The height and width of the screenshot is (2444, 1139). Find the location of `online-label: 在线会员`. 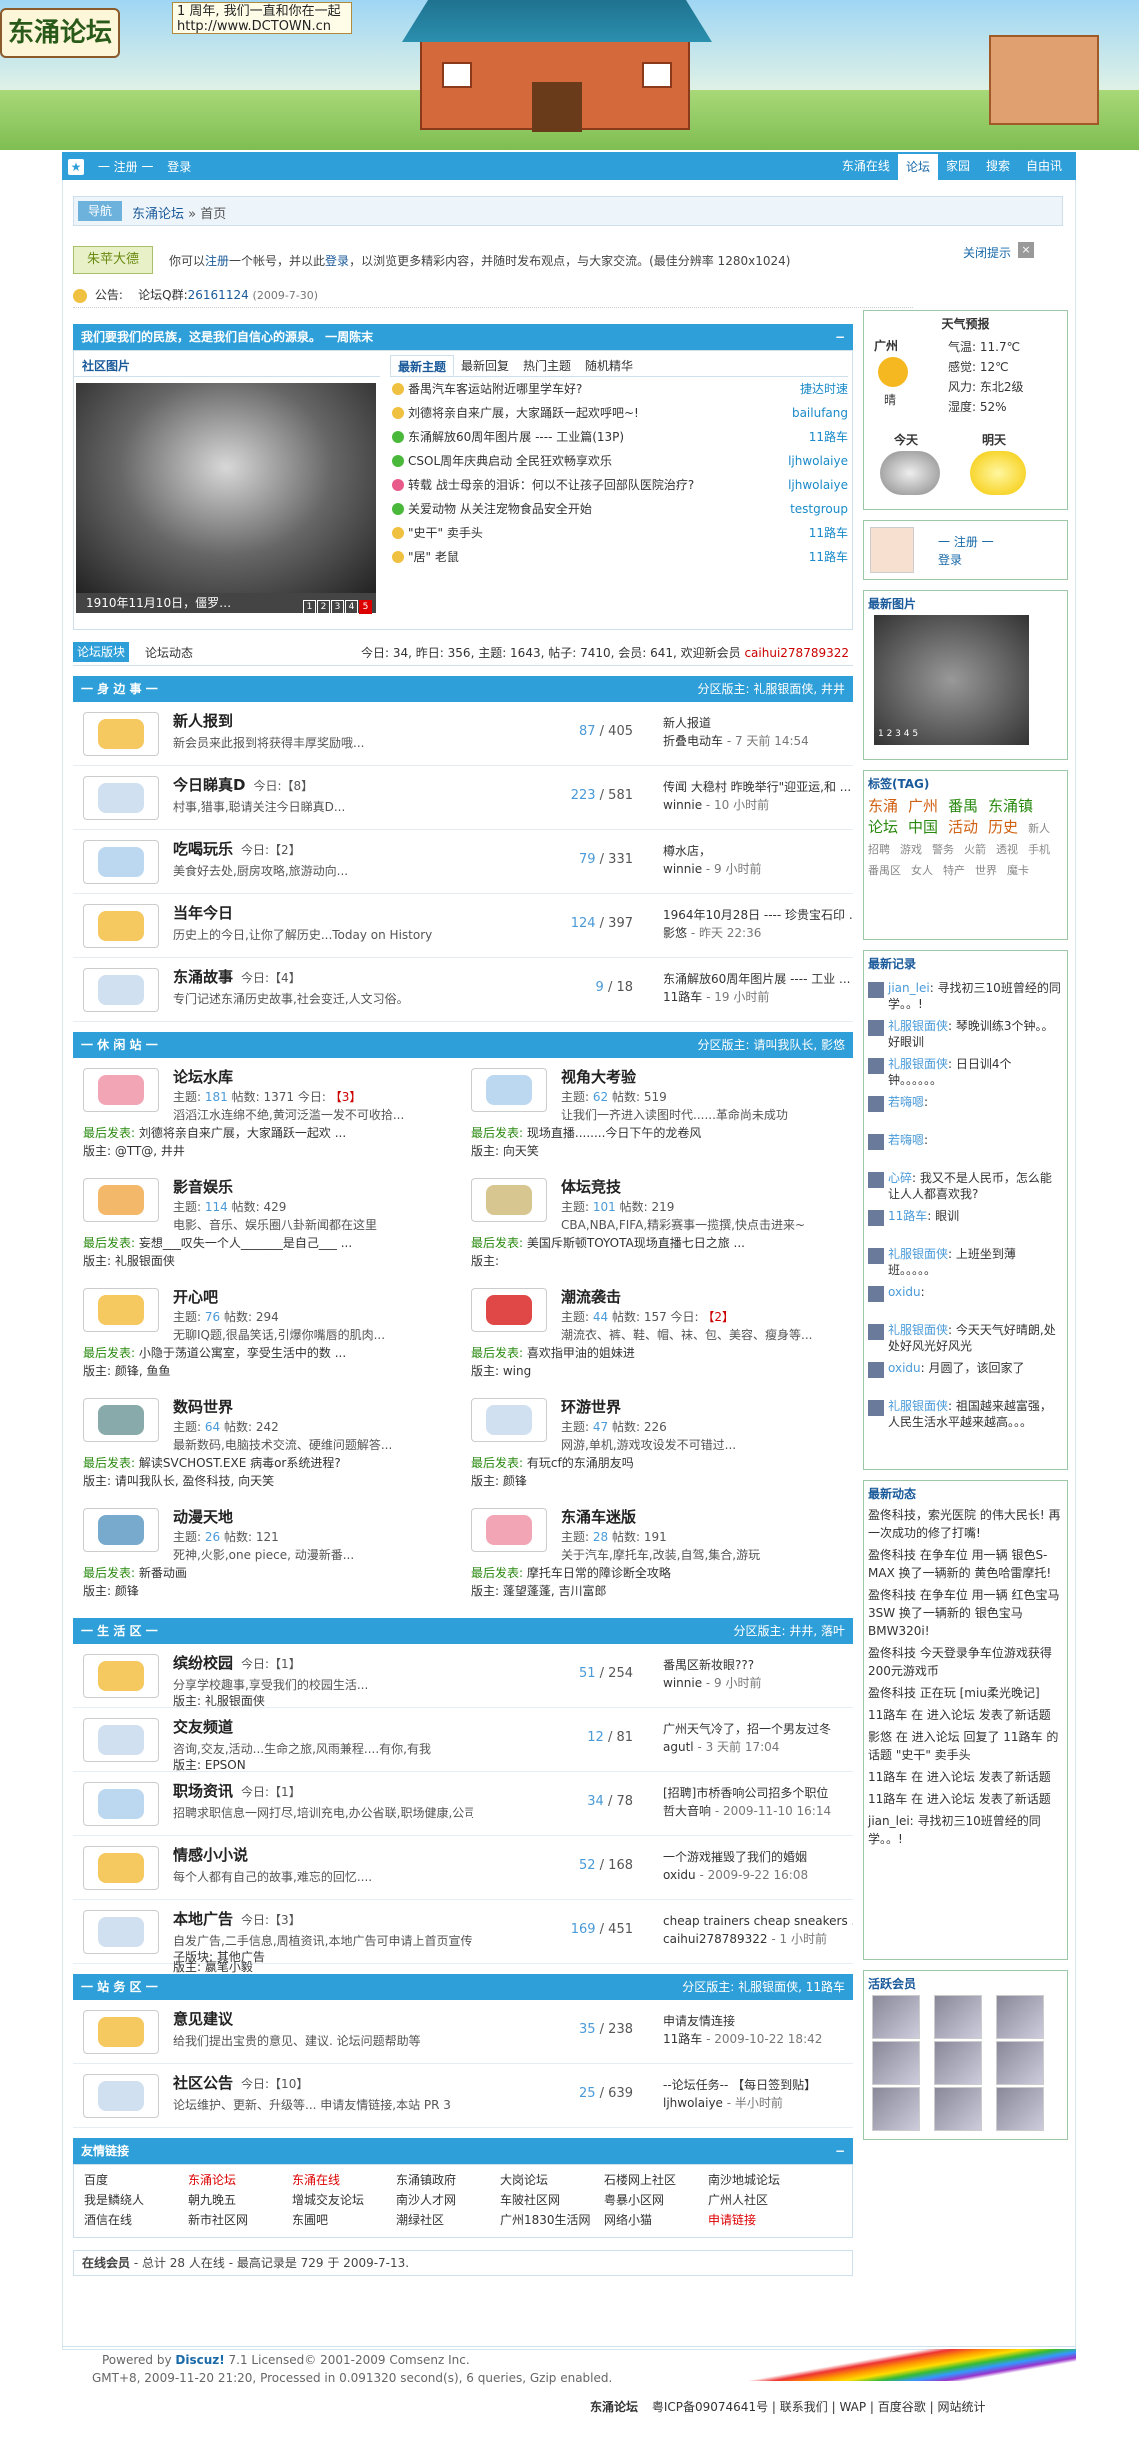

online-label: 在线会员 is located at coordinates (106, 2263).